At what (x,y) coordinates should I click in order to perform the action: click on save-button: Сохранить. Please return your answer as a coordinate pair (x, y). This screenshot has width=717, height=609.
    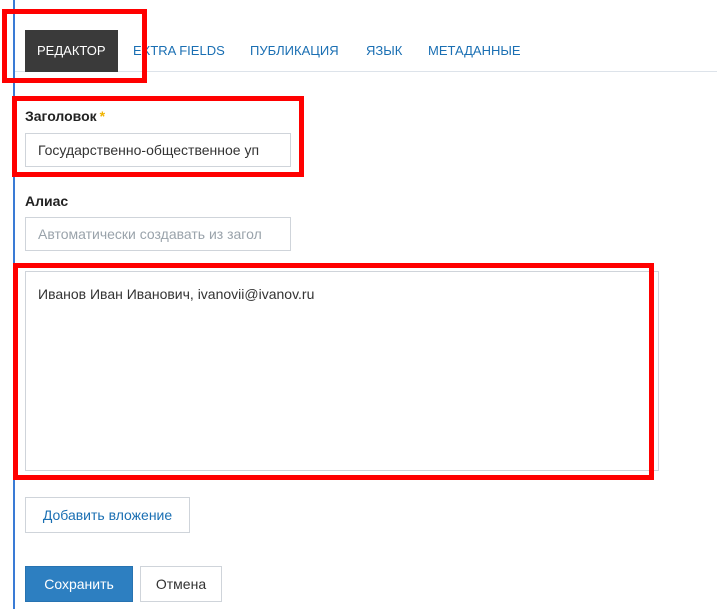
    Looking at the image, I should click on (79, 584).